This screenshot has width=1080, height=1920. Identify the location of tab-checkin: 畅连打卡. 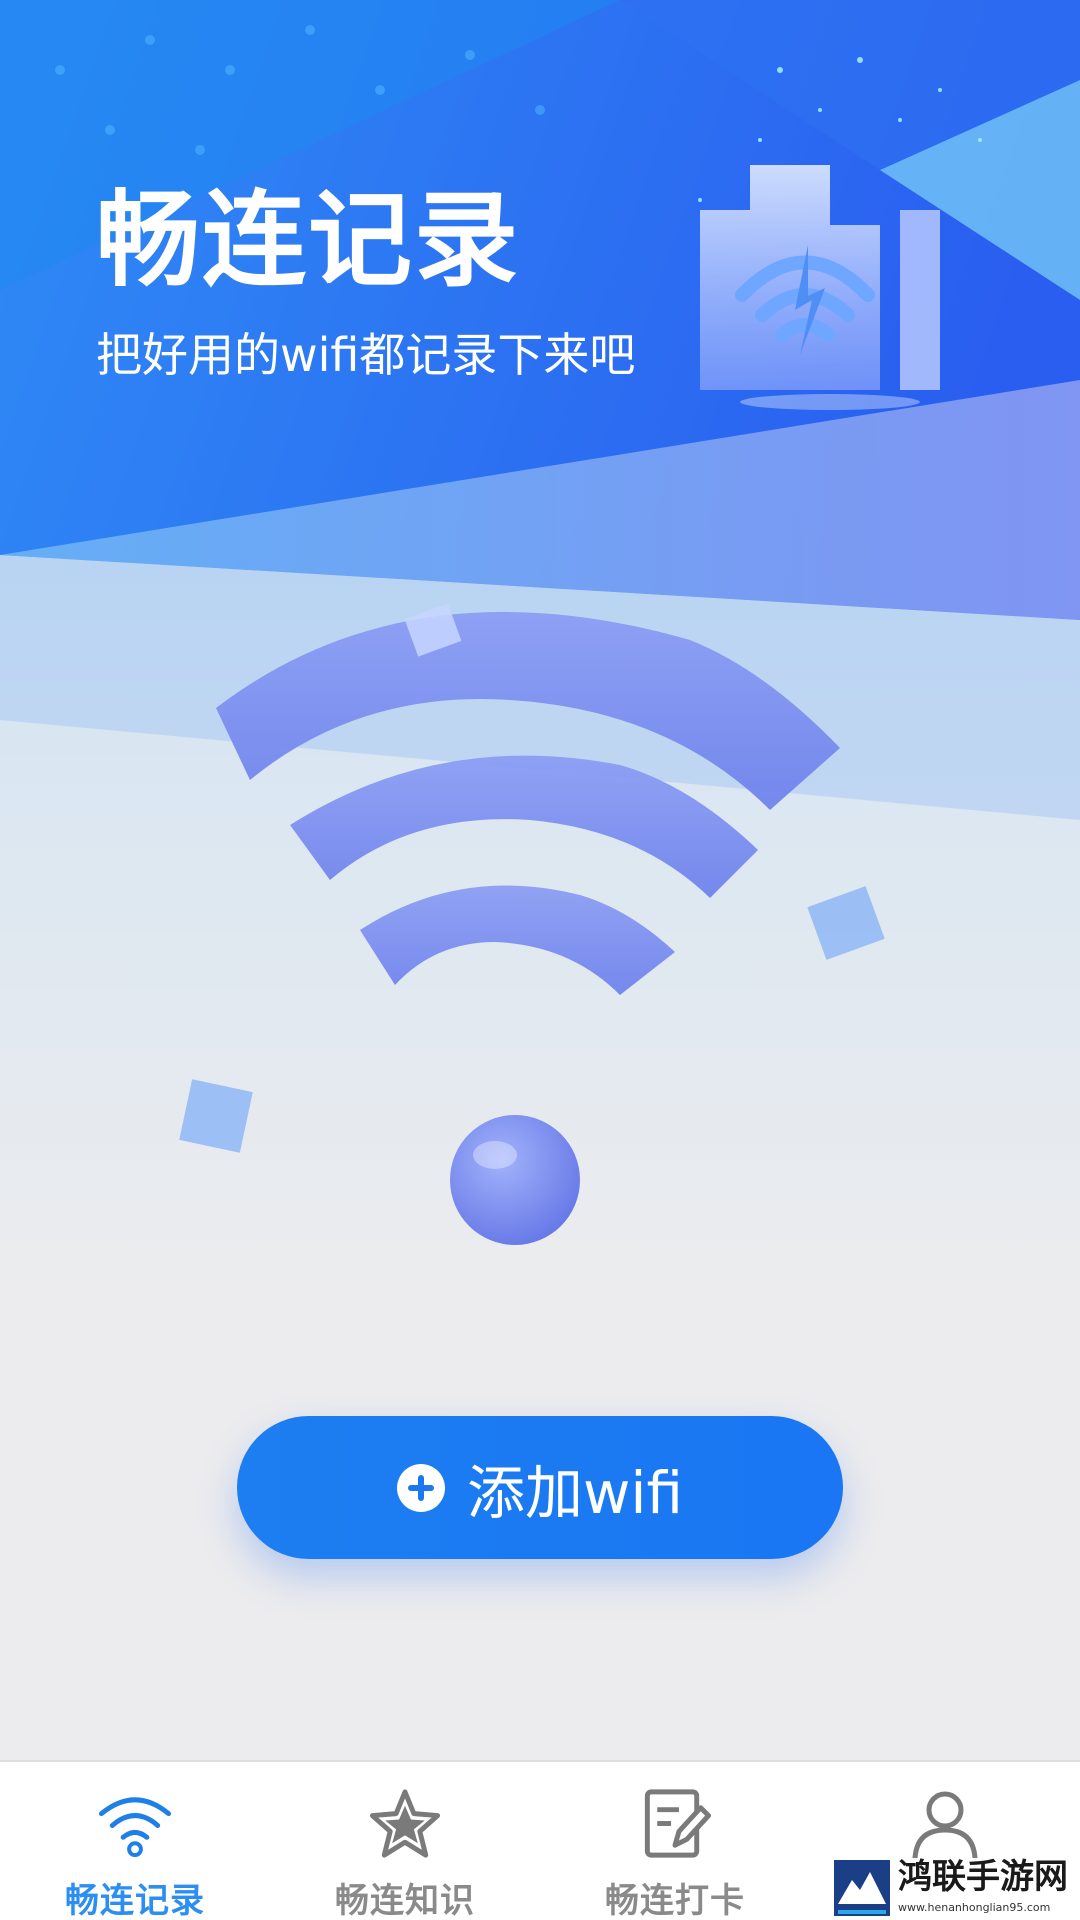
(675, 1841).